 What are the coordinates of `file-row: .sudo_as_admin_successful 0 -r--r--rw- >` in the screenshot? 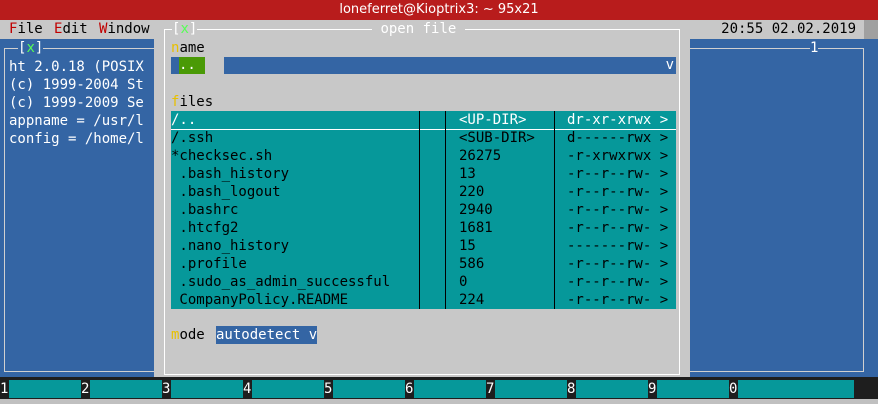 It's located at (423, 282).